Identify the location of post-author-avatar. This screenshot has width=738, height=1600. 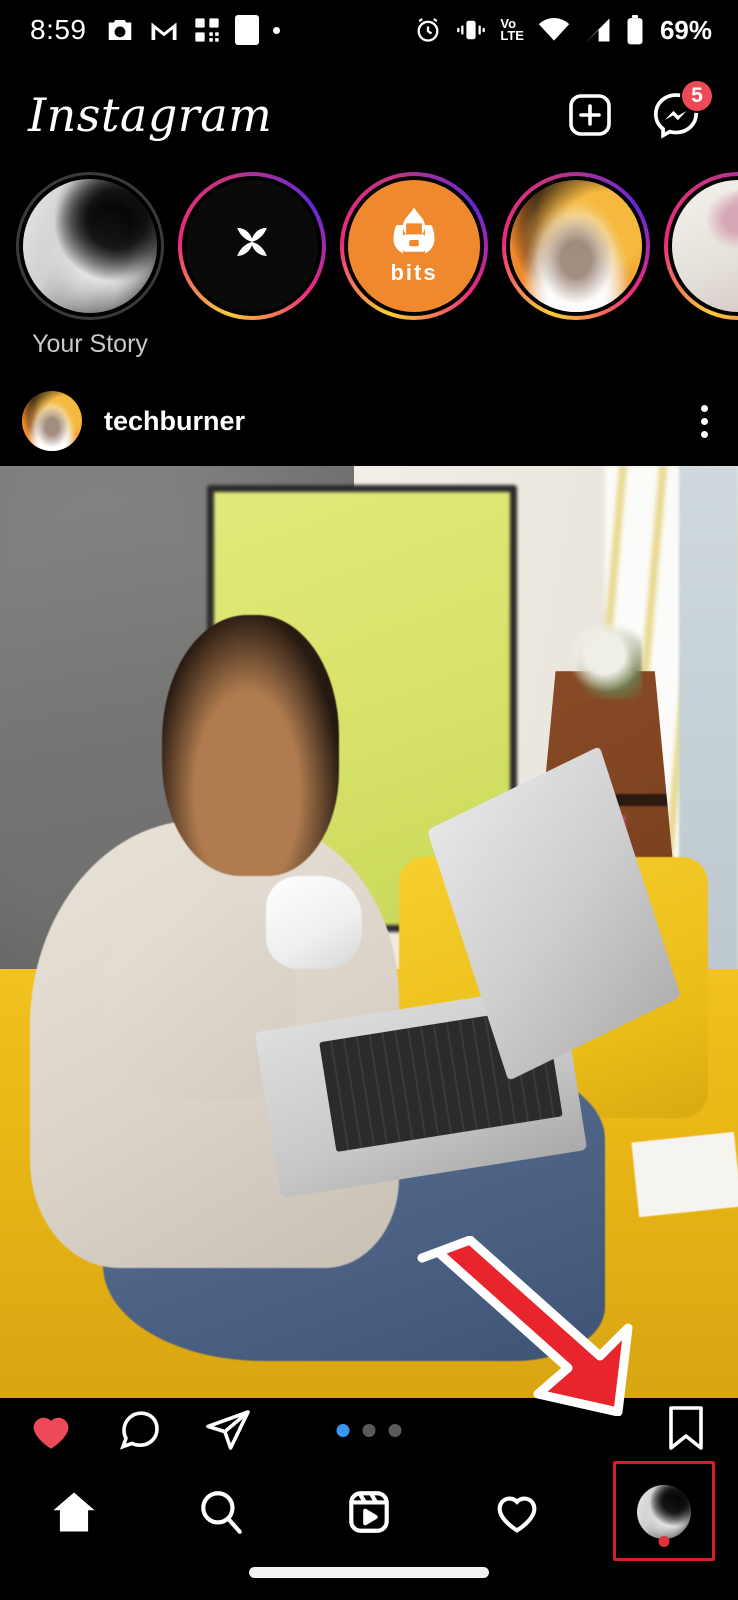
(52, 421).